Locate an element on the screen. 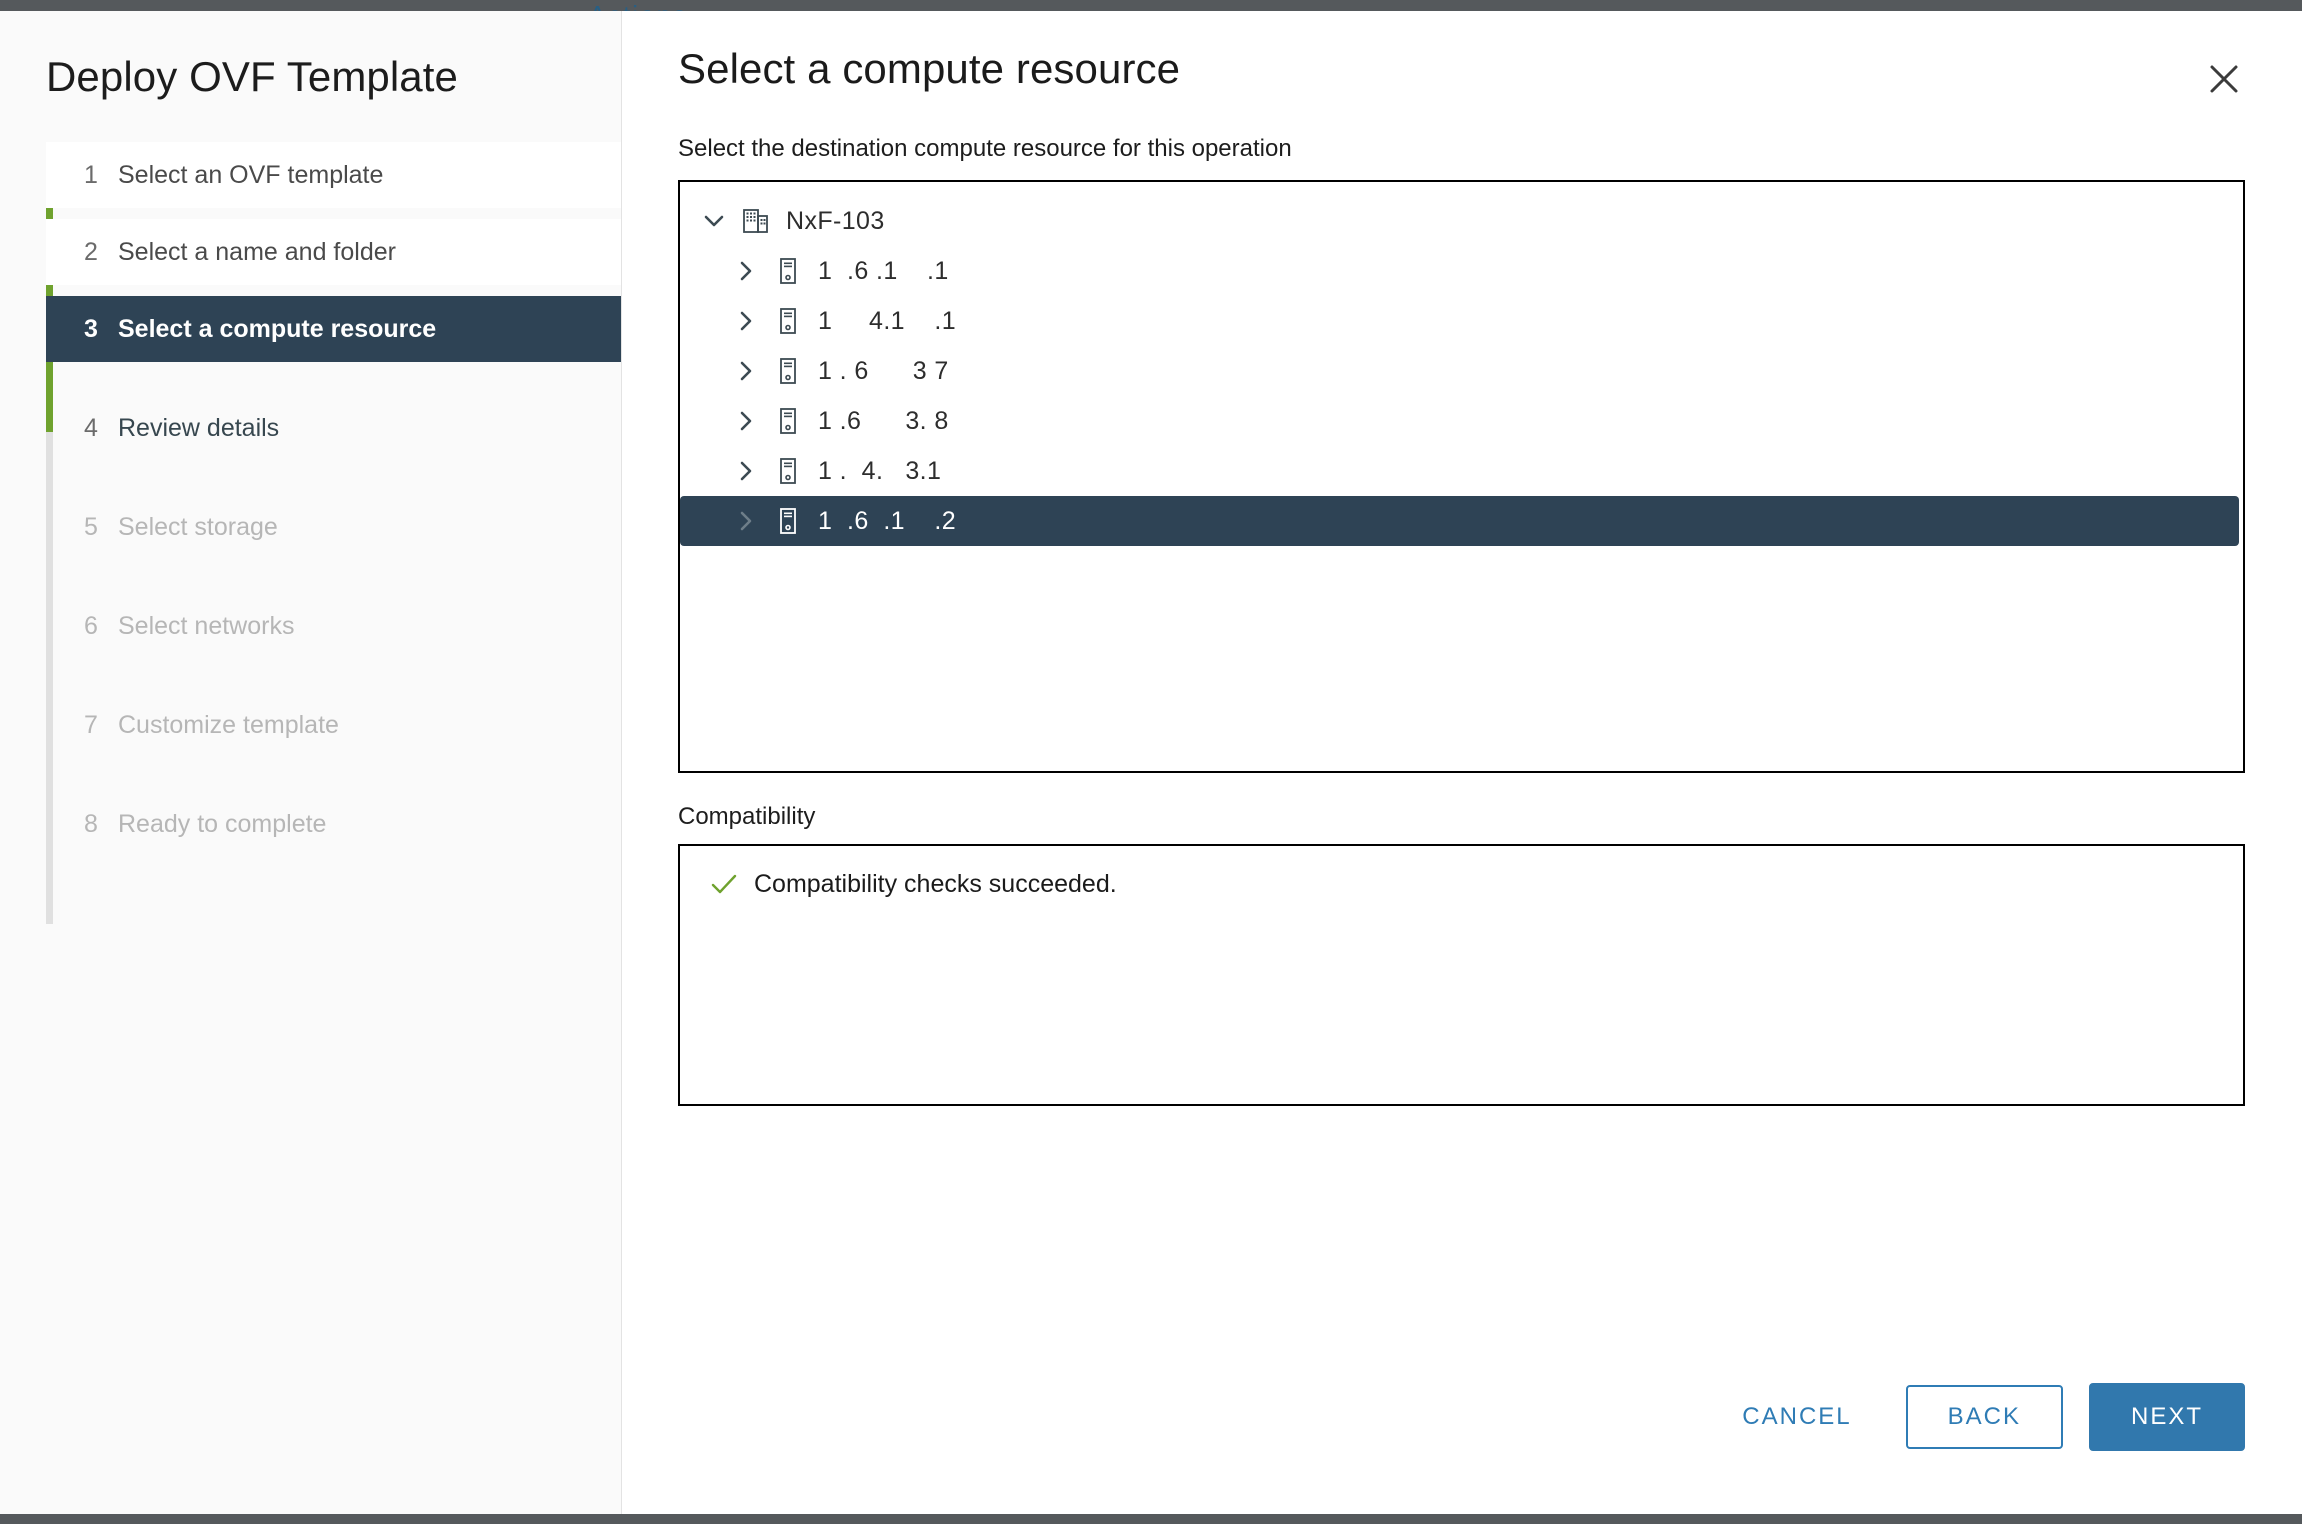 This screenshot has height=1524, width=2302. tree-row-selected: 1 .6 .1 .2 is located at coordinates (1459, 521).